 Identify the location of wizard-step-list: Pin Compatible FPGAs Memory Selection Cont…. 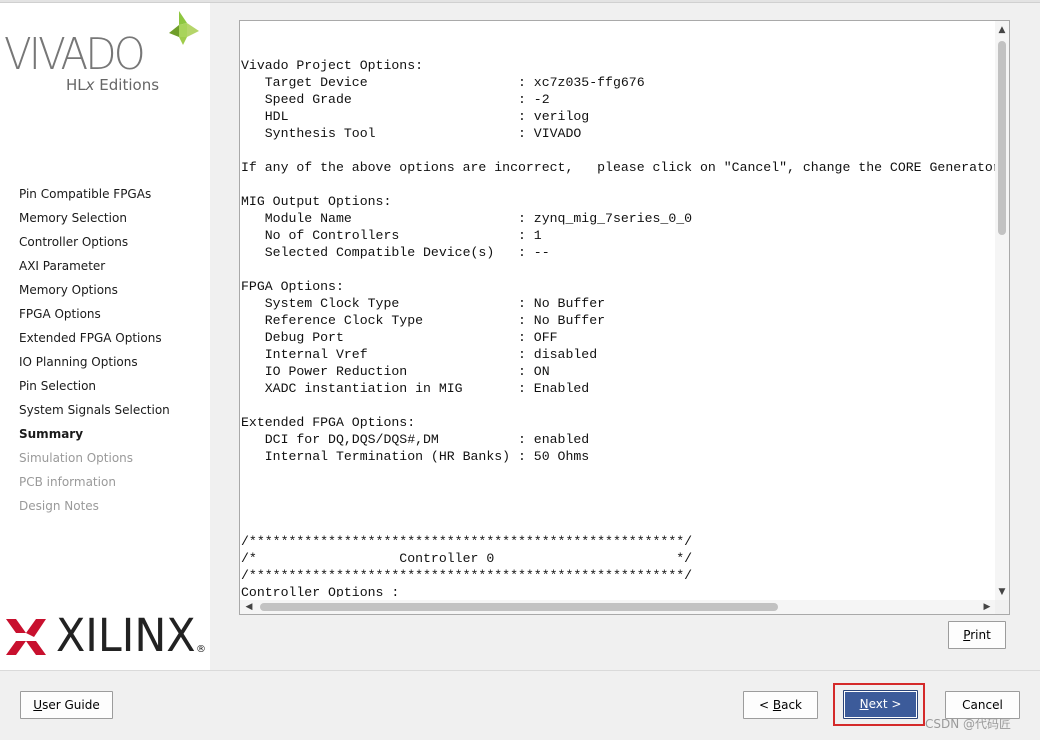
(94, 350).